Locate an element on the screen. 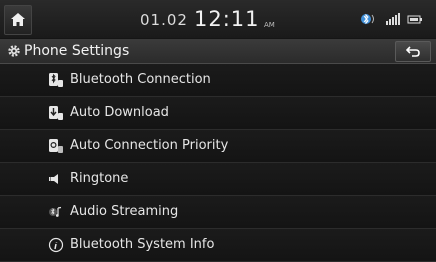  info-icon is located at coordinates (56, 245).